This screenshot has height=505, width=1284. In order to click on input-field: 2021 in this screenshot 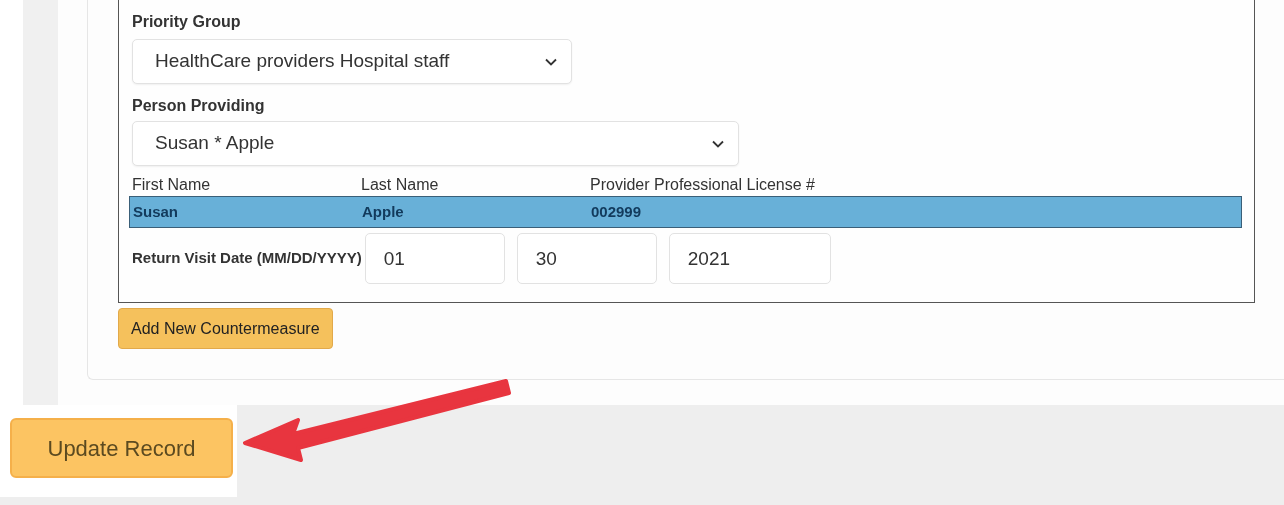, I will do `click(749, 258)`.